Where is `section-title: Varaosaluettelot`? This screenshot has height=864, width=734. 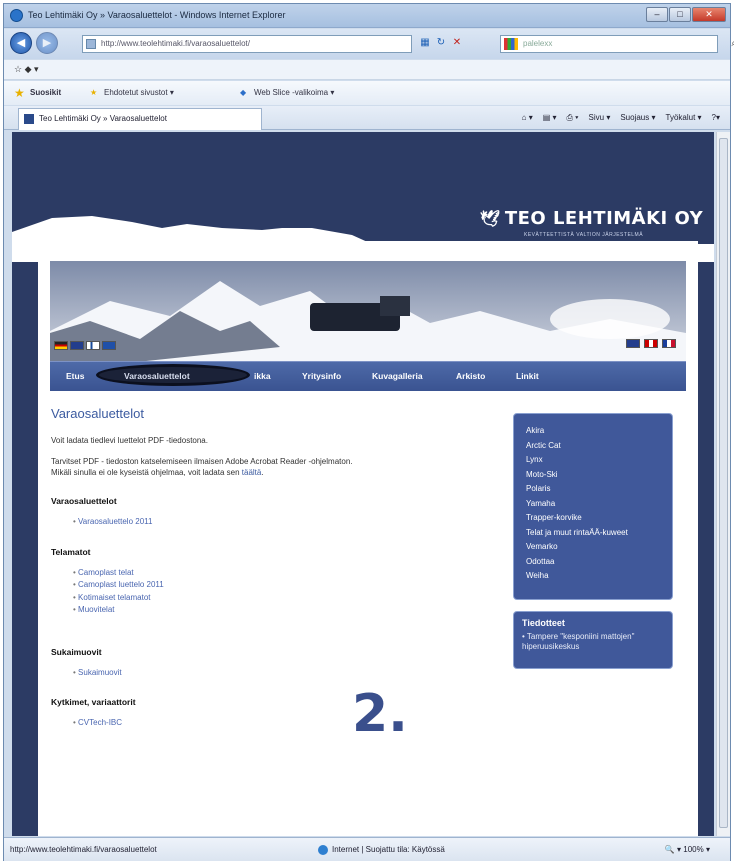
section-title: Varaosaluettelot is located at coordinates (84, 501).